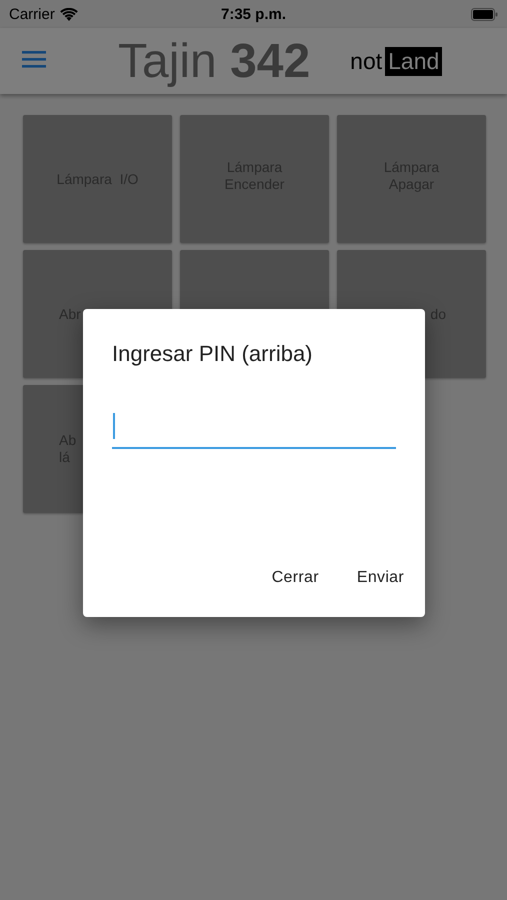 The height and width of the screenshot is (900, 507). Describe the element at coordinates (396, 61) in the screenshot. I see `brand-logo: not Land` at that location.